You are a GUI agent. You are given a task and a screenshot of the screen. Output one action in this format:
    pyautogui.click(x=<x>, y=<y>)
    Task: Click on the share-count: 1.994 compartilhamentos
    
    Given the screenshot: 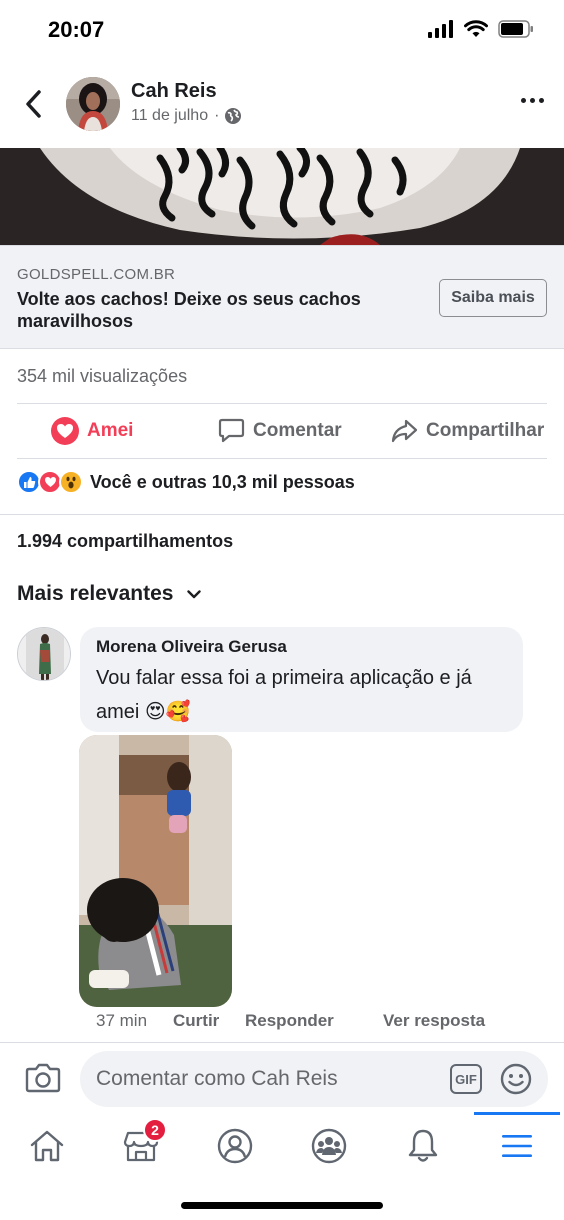 What is the action you would take?
    pyautogui.click(x=125, y=541)
    